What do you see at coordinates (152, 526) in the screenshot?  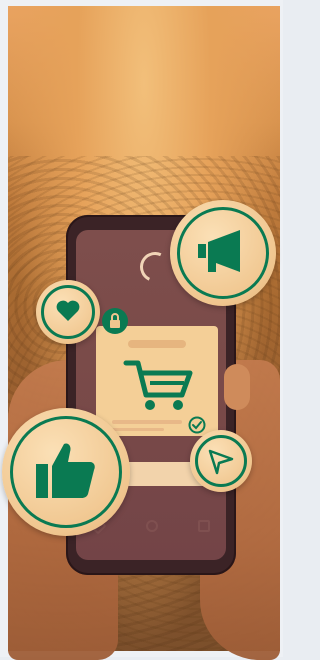 I see `nav-home-icon` at bounding box center [152, 526].